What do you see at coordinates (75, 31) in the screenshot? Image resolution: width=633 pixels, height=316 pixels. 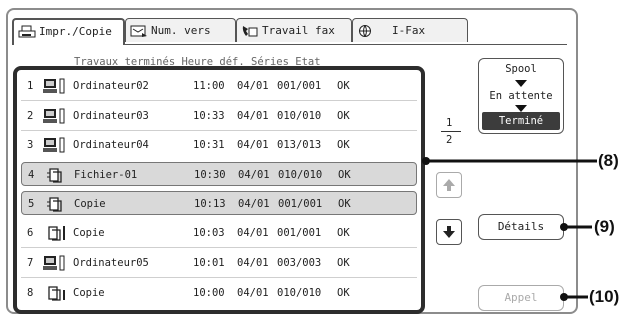 I see `tab-label: Impr./Copie` at bounding box center [75, 31].